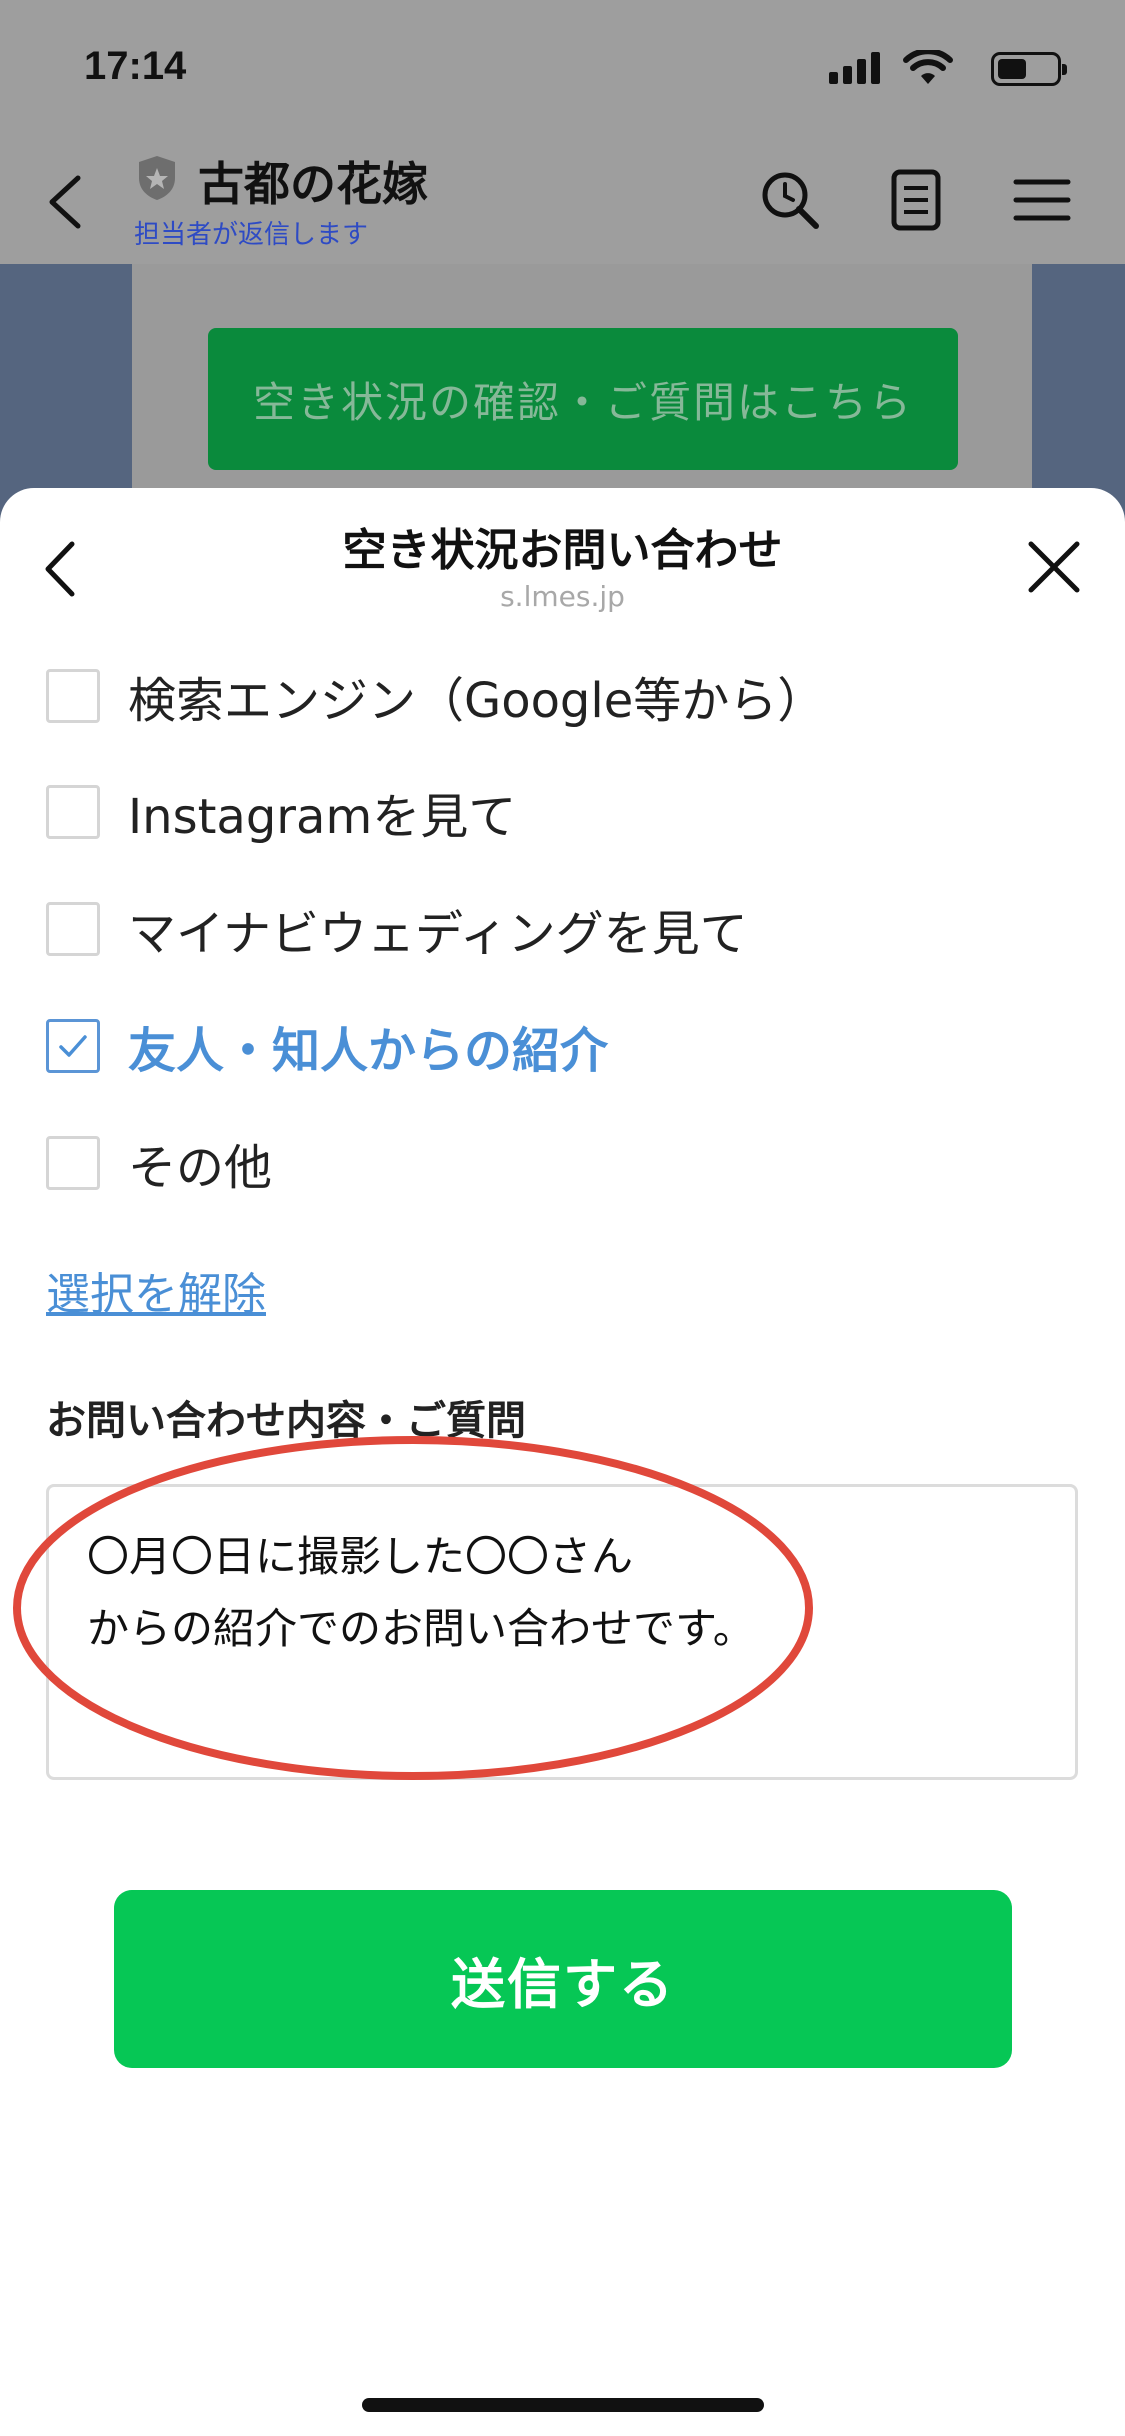  What do you see at coordinates (200, 1168) in the screenshot?
I see `option-label: その他` at bounding box center [200, 1168].